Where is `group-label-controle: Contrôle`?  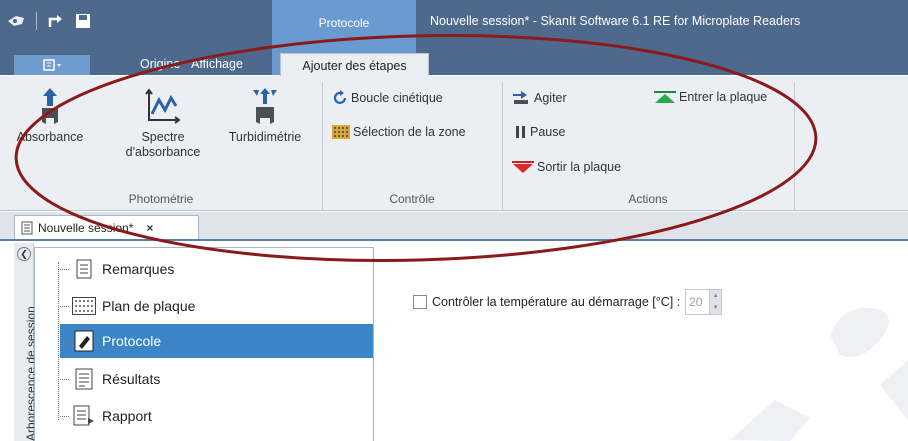 group-label-controle: Contrôle is located at coordinates (412, 199).